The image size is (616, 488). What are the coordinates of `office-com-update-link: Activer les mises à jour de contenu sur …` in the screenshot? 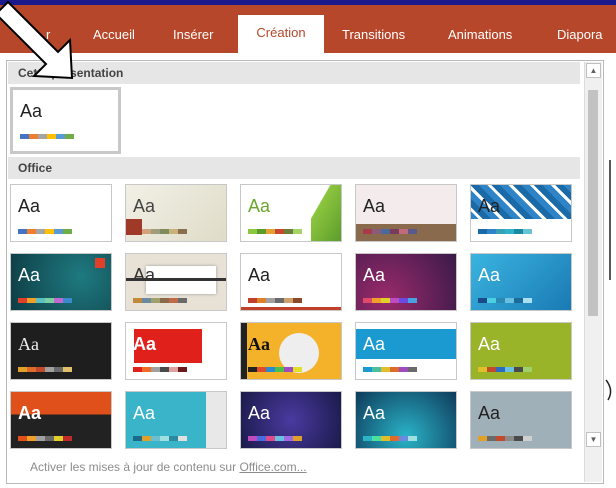 It's located at (168, 467).